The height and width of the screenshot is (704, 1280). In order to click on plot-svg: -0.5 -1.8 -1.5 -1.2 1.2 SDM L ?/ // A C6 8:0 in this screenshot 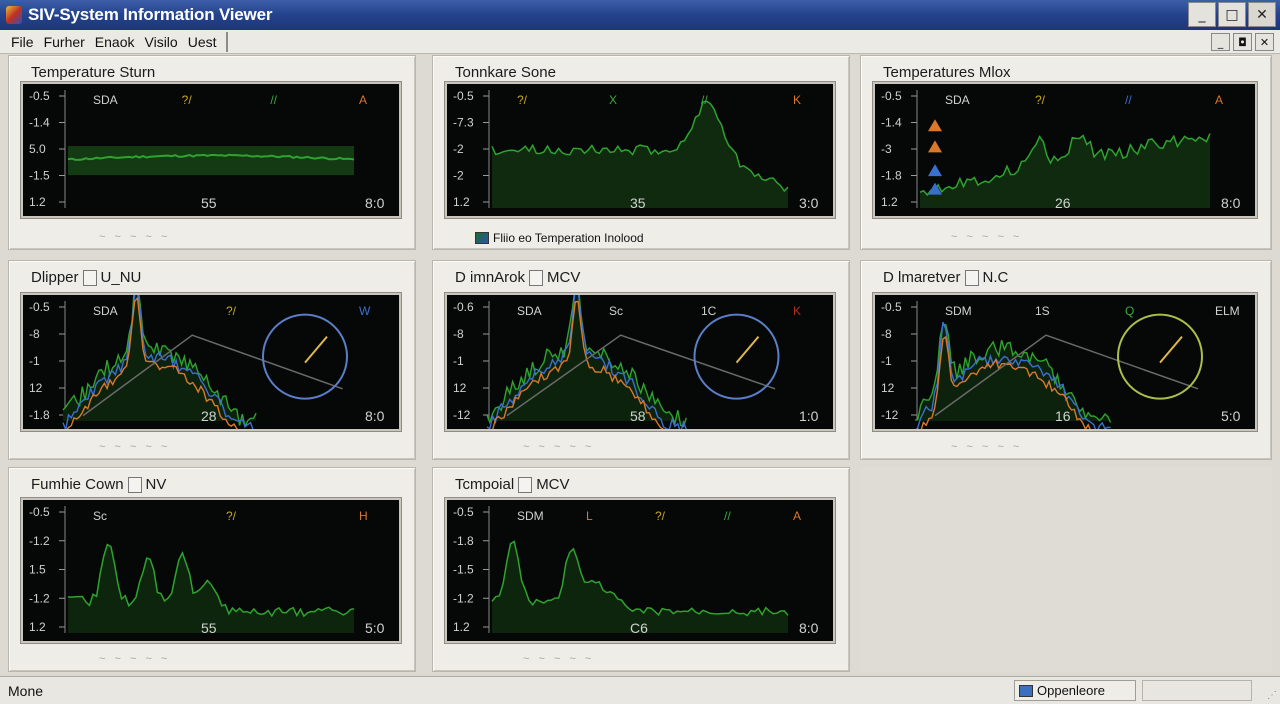, I will do `click(636, 570)`.